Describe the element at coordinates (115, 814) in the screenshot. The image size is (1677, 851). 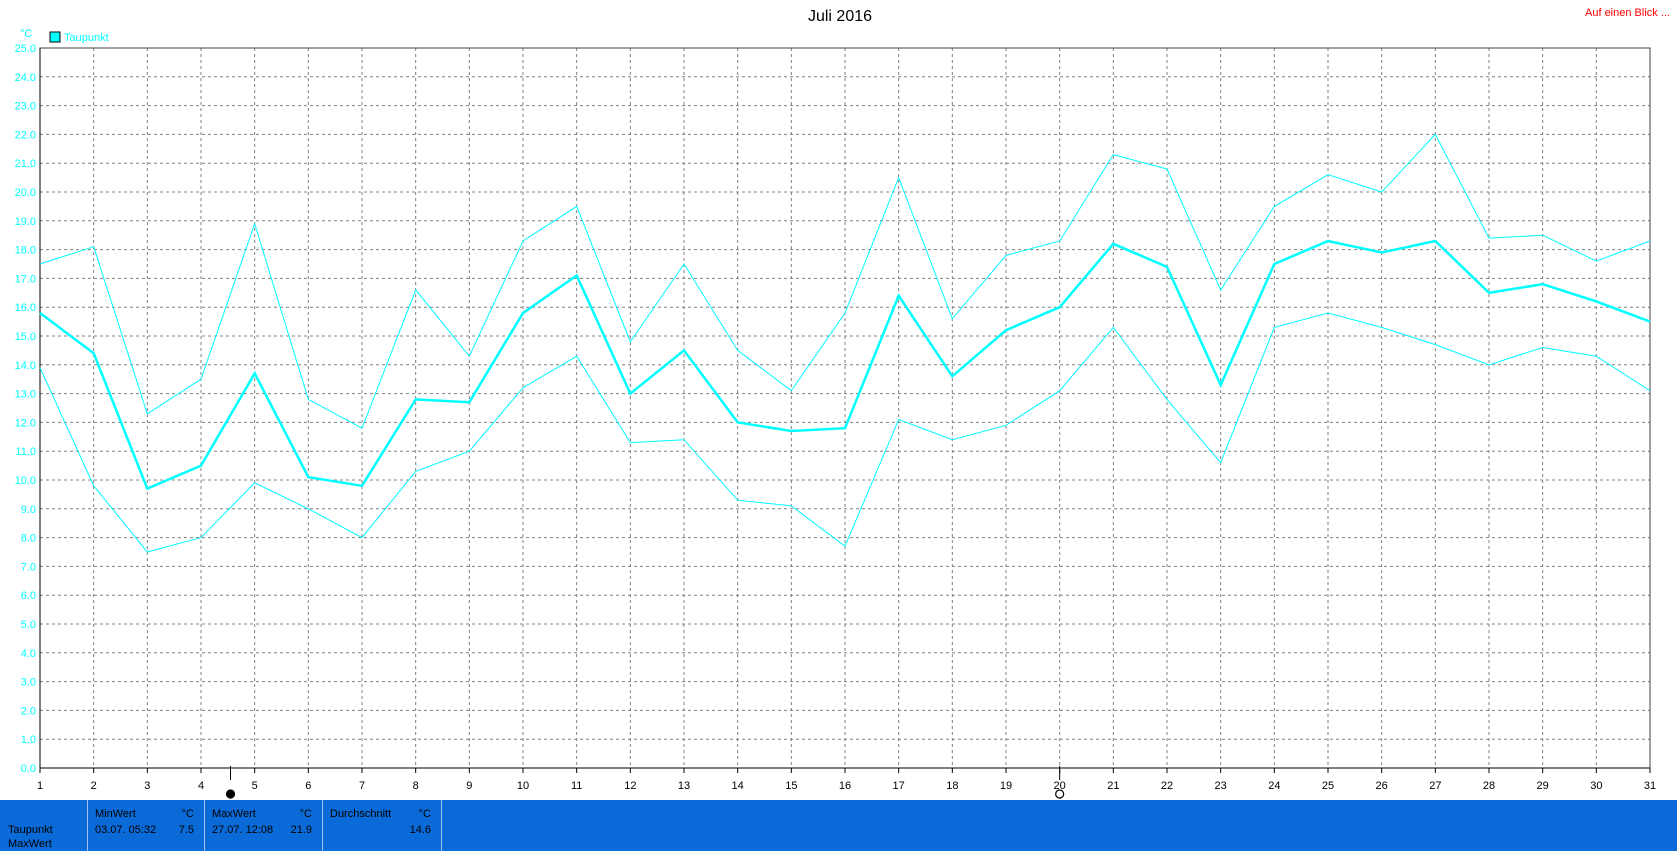
I see `min-header: MinWert` at that location.